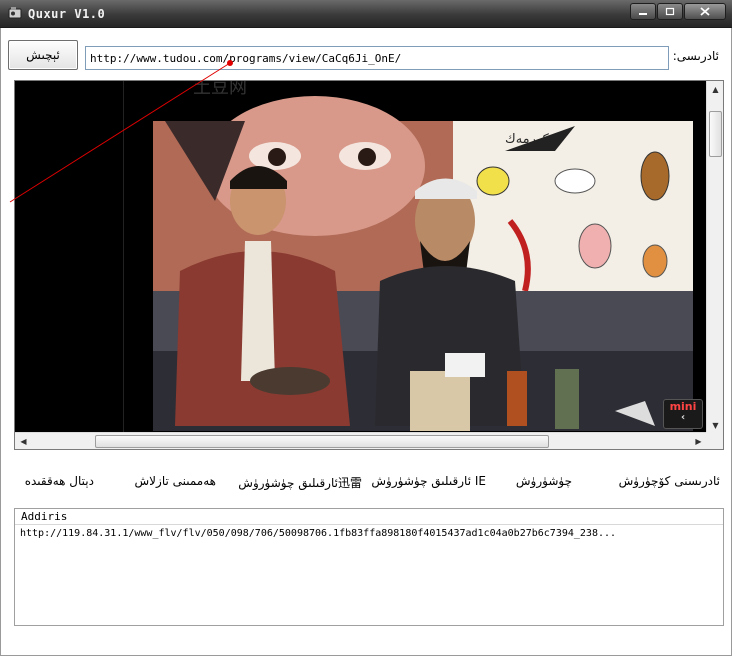 The image size is (732, 656). Describe the element at coordinates (695, 56) in the screenshot. I see `address-label: ئادرىسى:` at that location.